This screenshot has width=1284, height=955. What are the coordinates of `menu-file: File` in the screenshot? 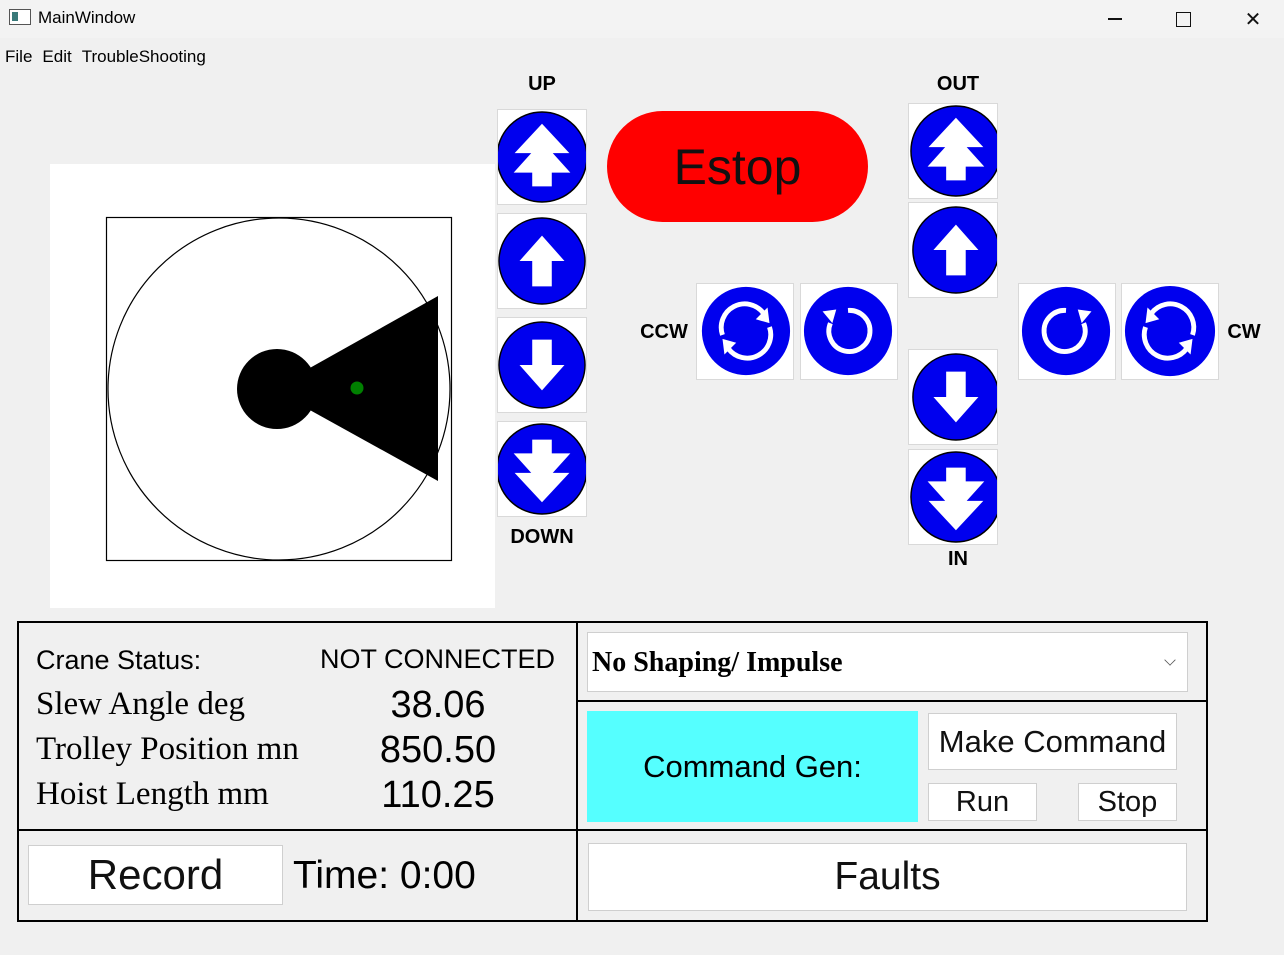 It's located at (18, 57).